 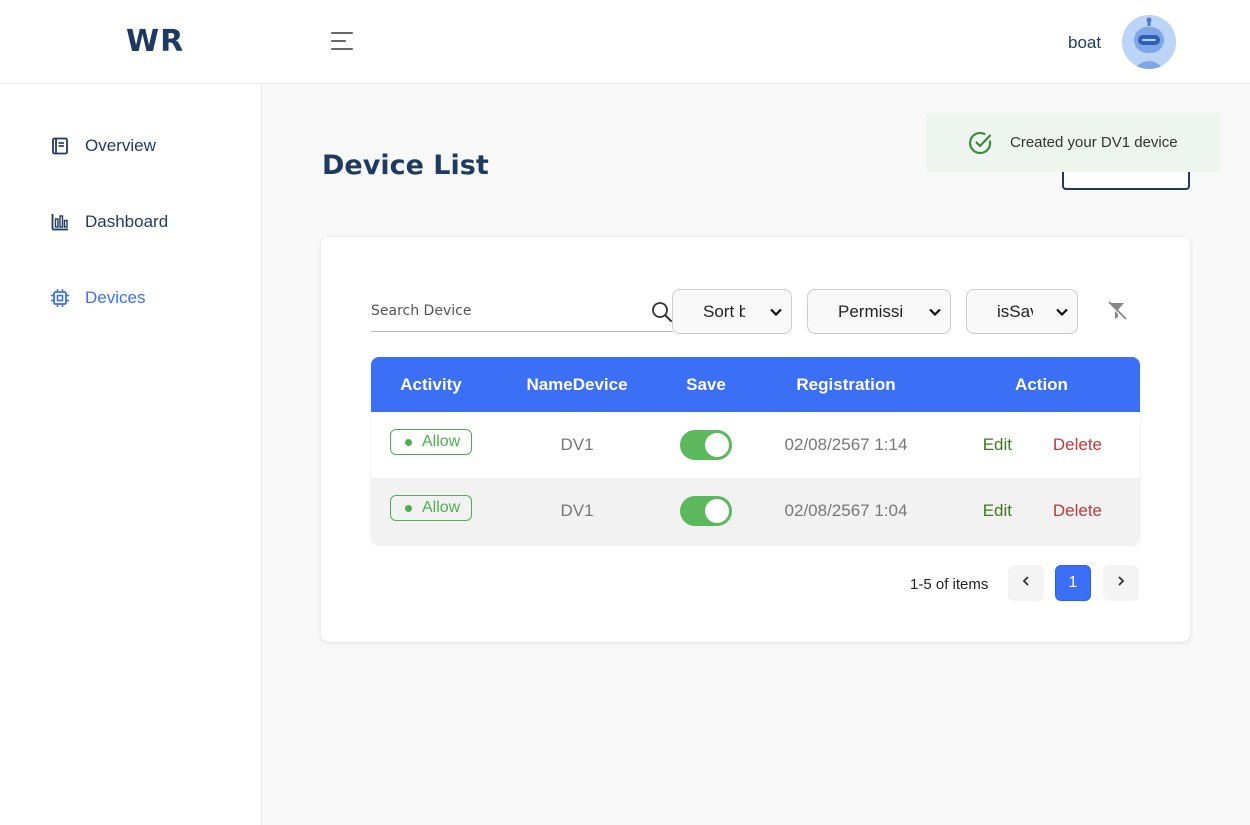 What do you see at coordinates (60, 298) in the screenshot?
I see `devices-icon` at bounding box center [60, 298].